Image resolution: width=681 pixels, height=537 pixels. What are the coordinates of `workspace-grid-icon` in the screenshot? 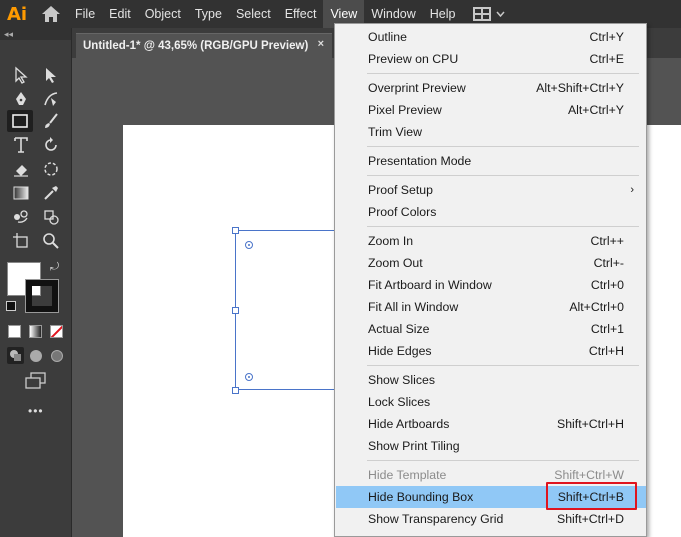 It's located at (481, 14).